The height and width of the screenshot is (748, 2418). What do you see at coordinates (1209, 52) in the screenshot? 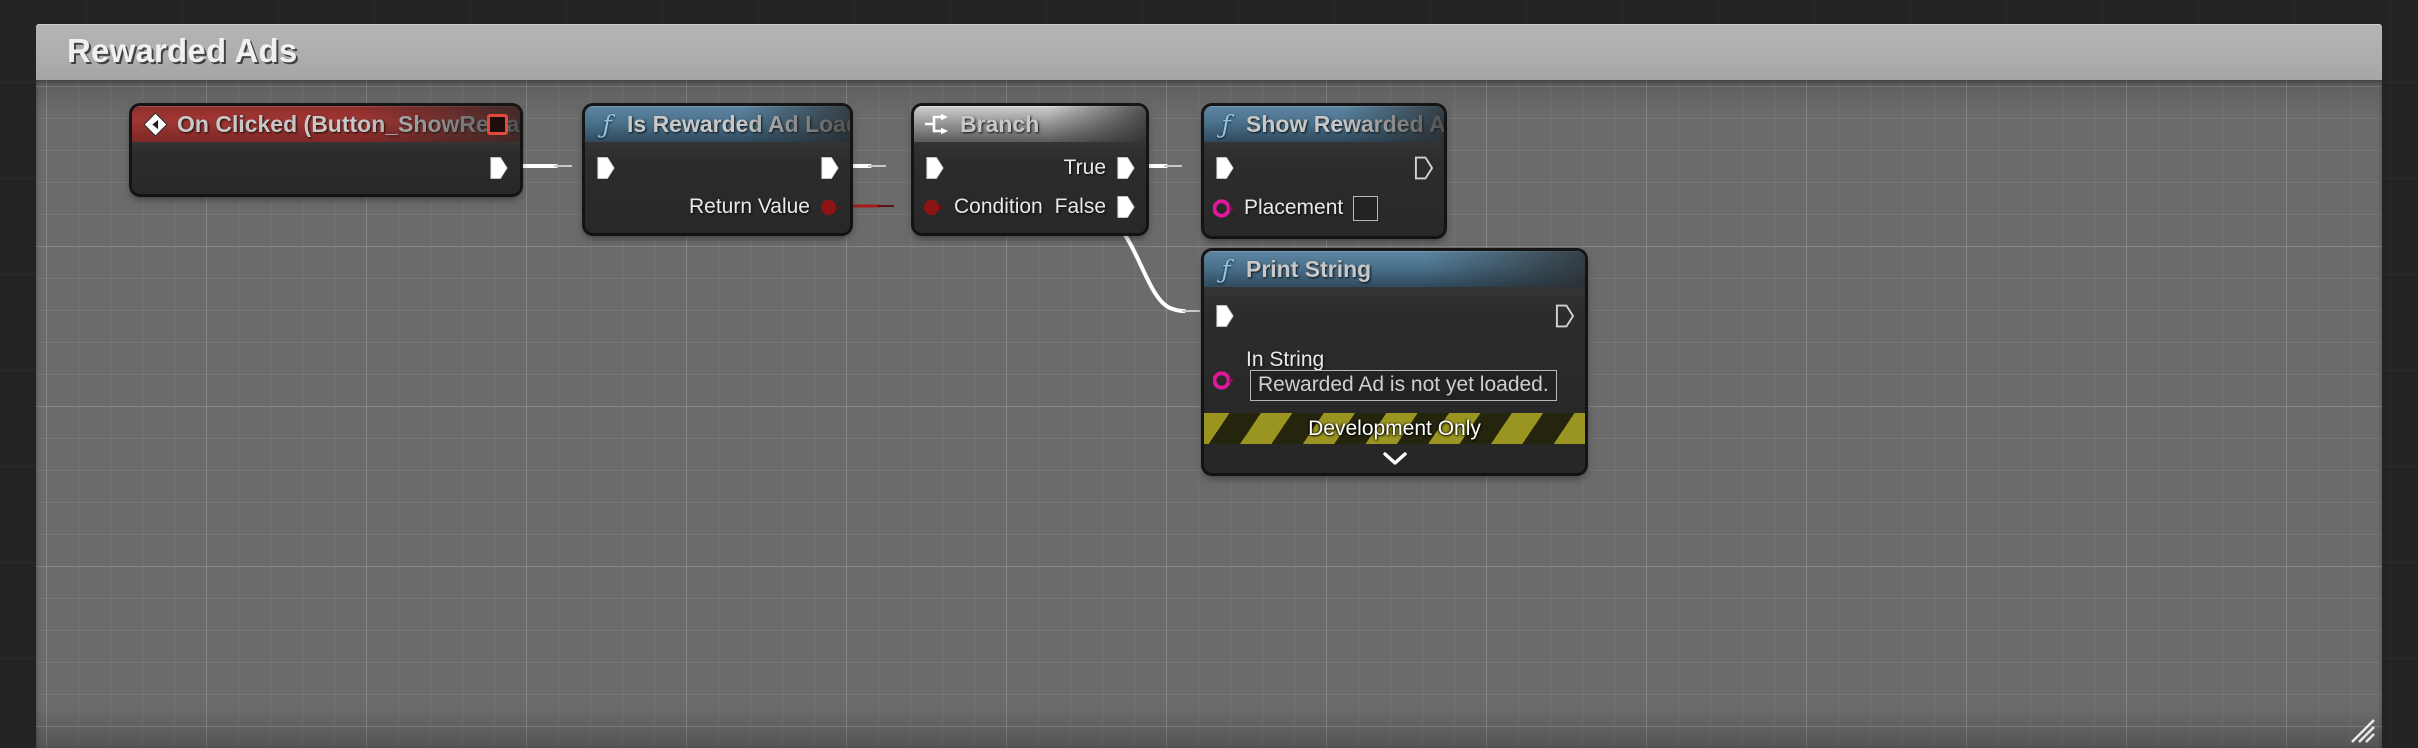
I see `panel-title-bar: Rewarded Ads` at bounding box center [1209, 52].